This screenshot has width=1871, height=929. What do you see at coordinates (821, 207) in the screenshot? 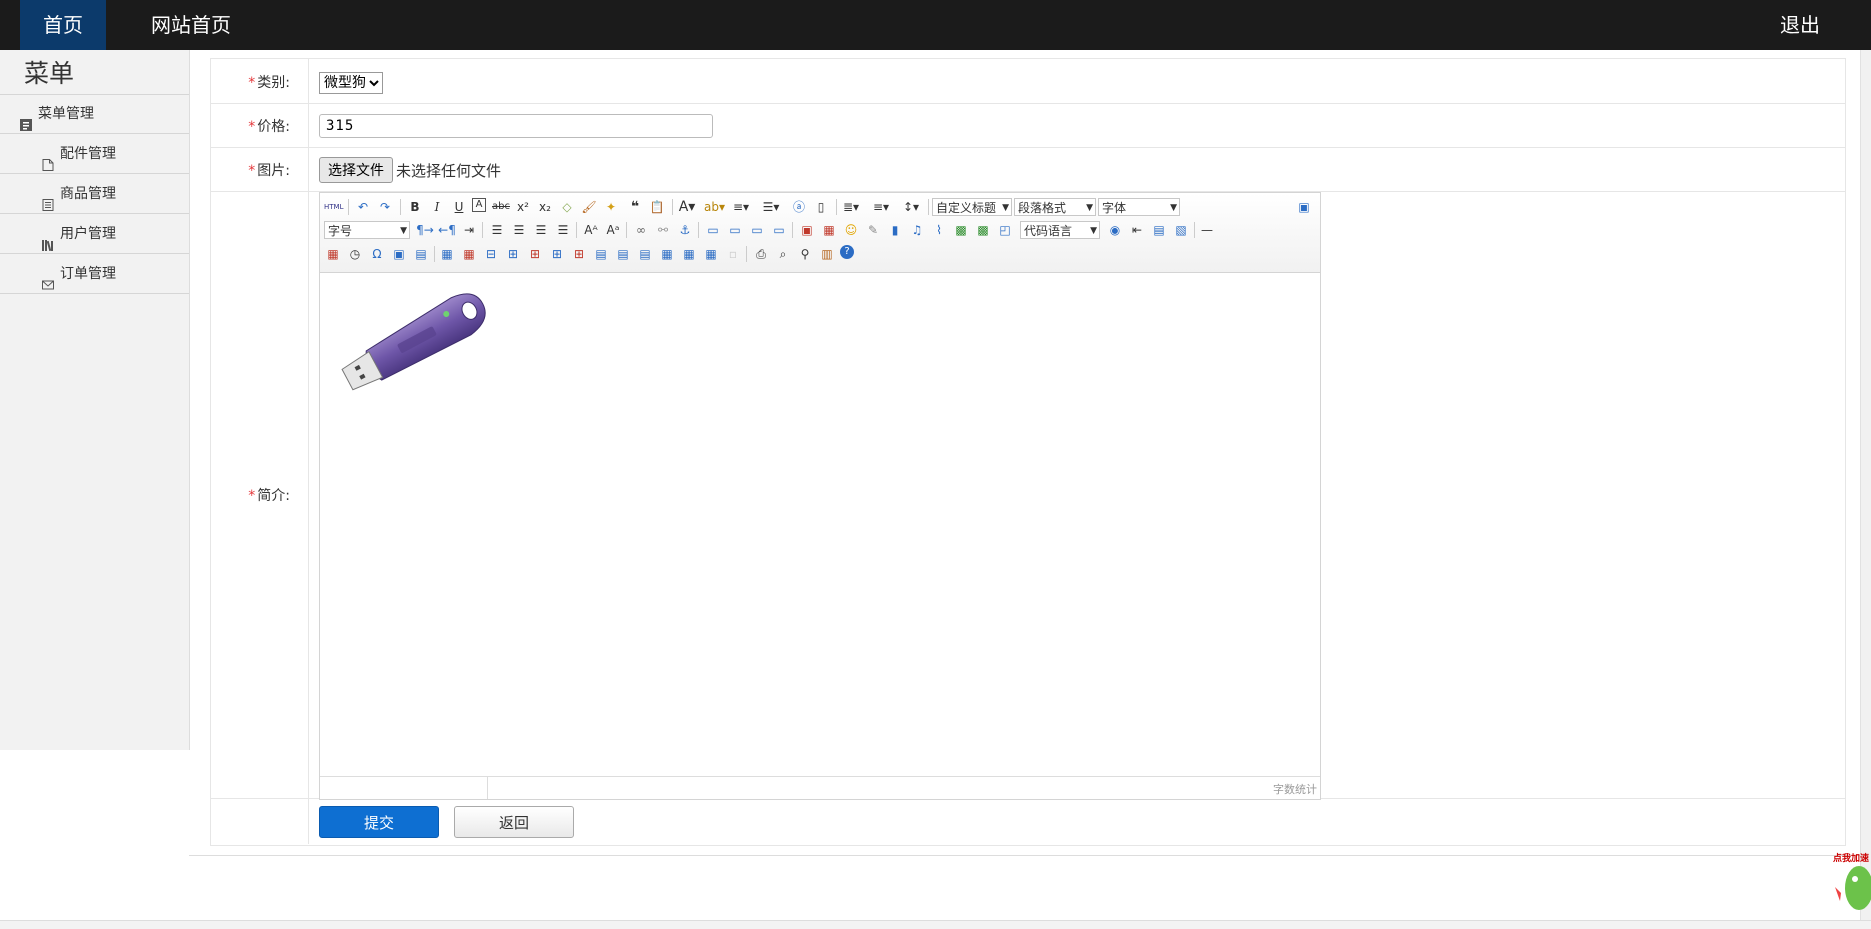
I see `clear-doc-icon: ▯` at bounding box center [821, 207].